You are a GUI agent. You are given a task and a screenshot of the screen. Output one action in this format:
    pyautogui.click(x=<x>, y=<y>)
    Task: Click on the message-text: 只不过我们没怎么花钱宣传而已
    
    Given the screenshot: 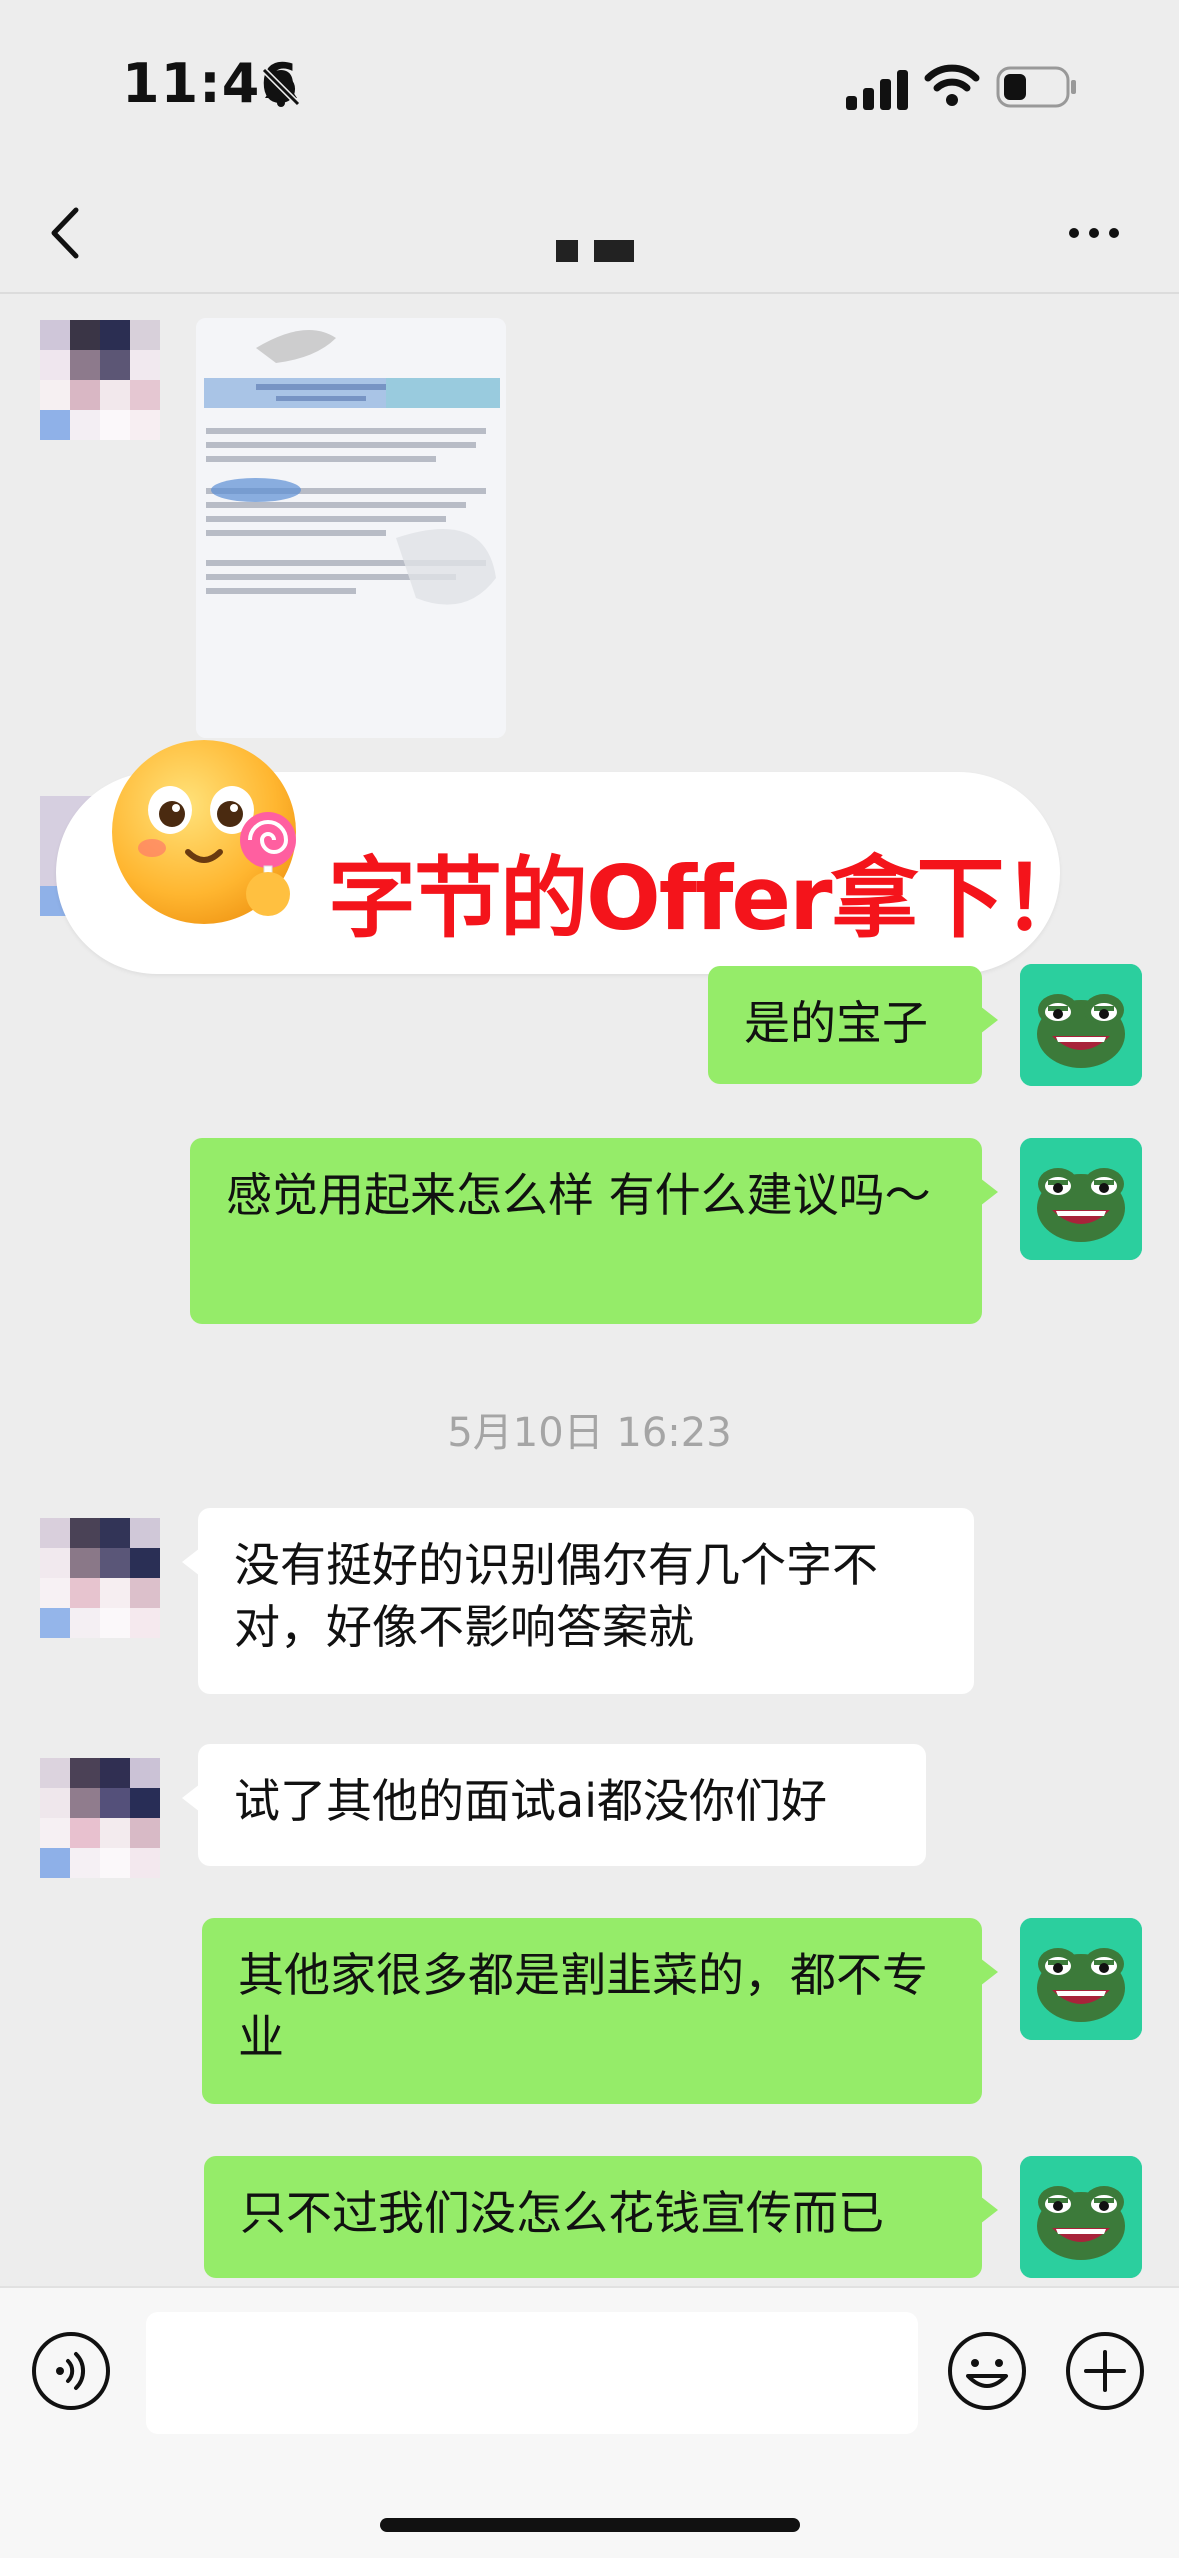 What is the action you would take?
    pyautogui.click(x=562, y=2213)
    